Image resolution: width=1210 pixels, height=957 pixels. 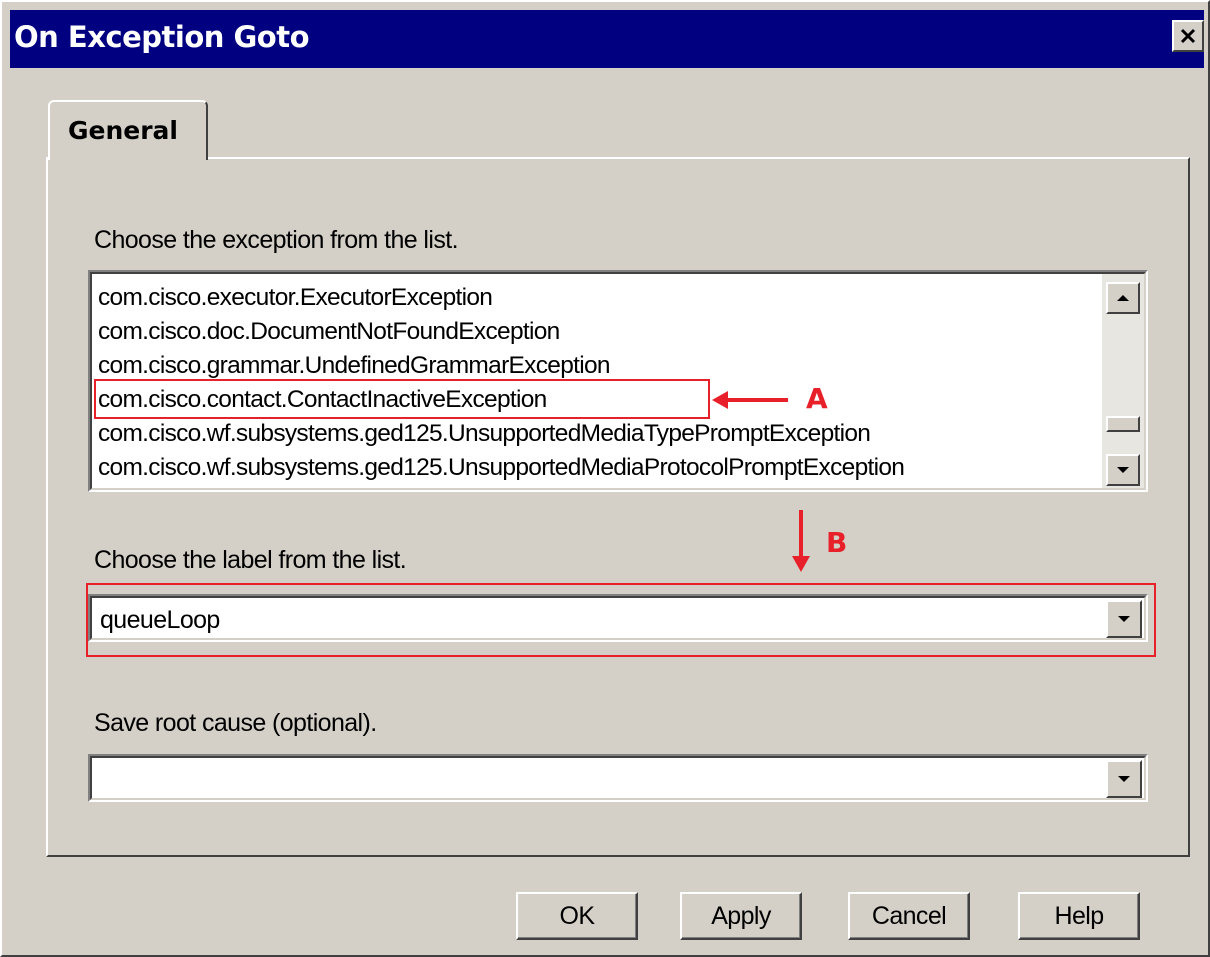 I want to click on scroll-up-button, so click(x=1123, y=298).